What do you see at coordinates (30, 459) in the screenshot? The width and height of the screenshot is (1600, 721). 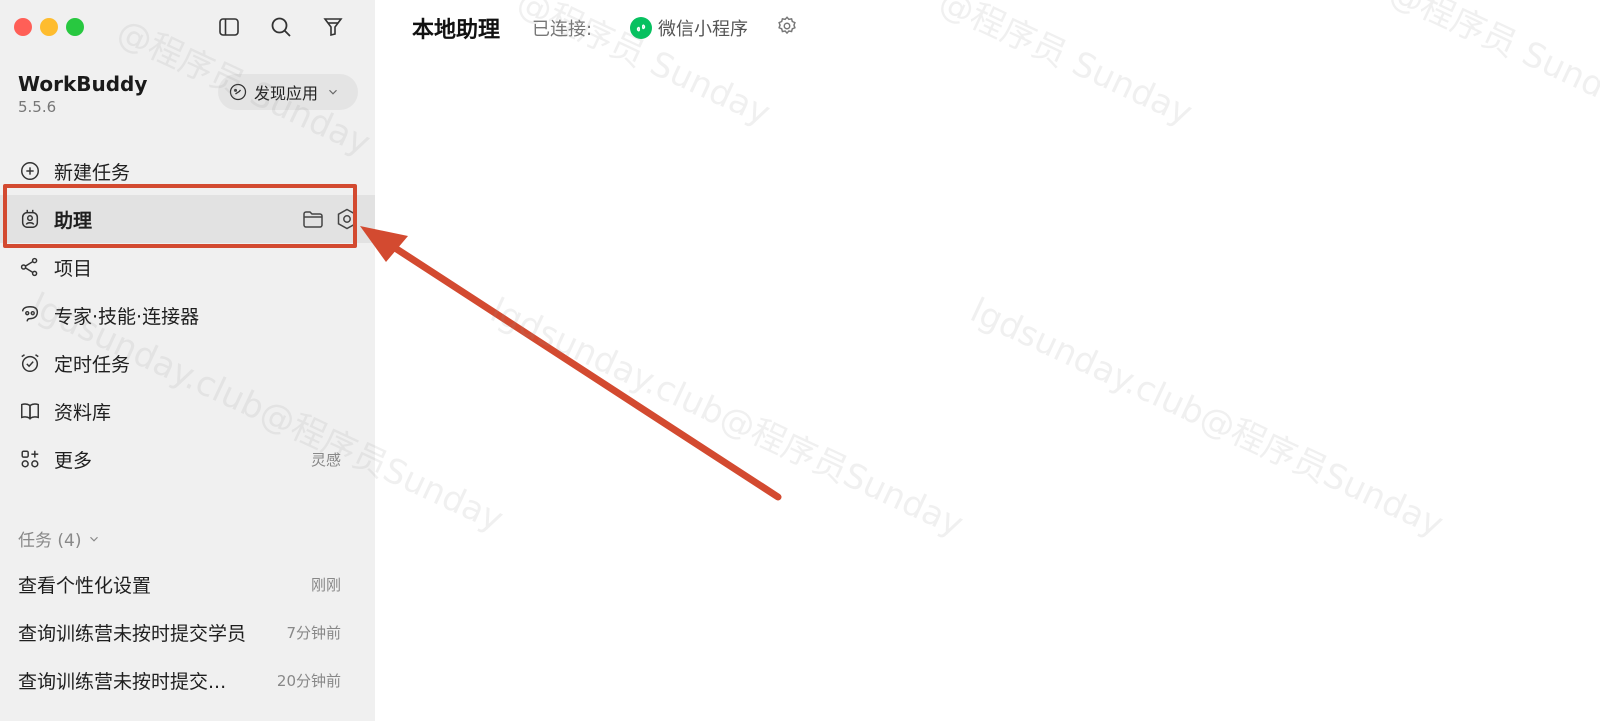 I see `apps-icon` at bounding box center [30, 459].